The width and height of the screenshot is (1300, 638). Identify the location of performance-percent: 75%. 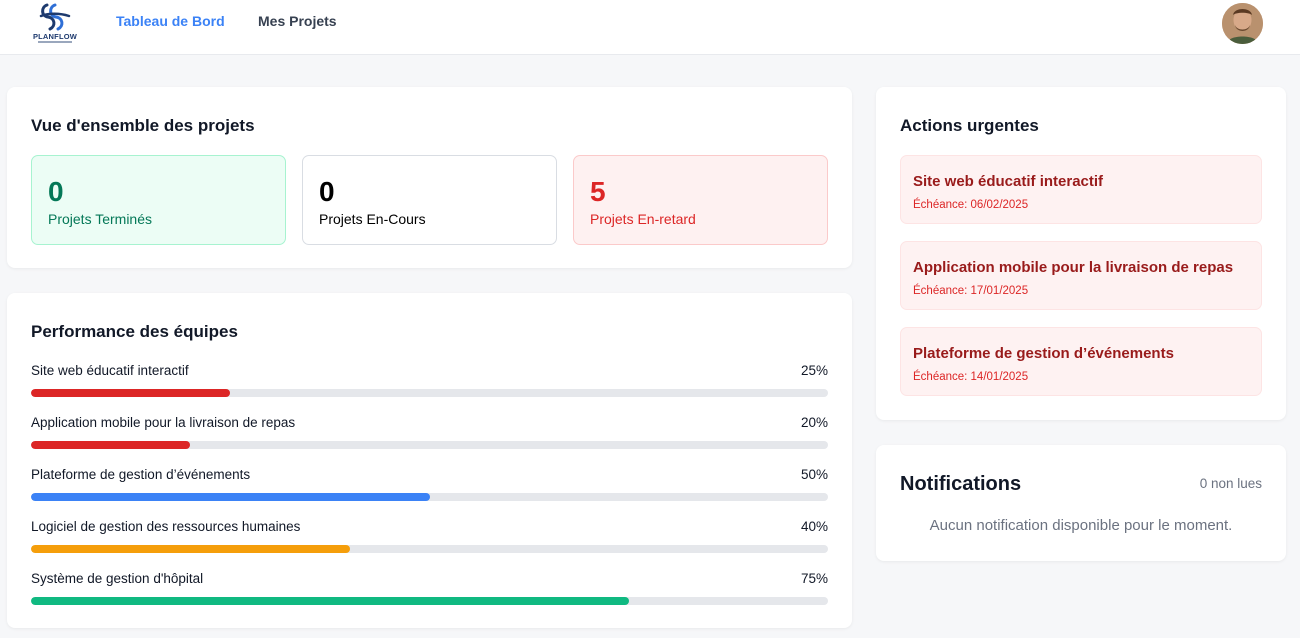
(814, 578).